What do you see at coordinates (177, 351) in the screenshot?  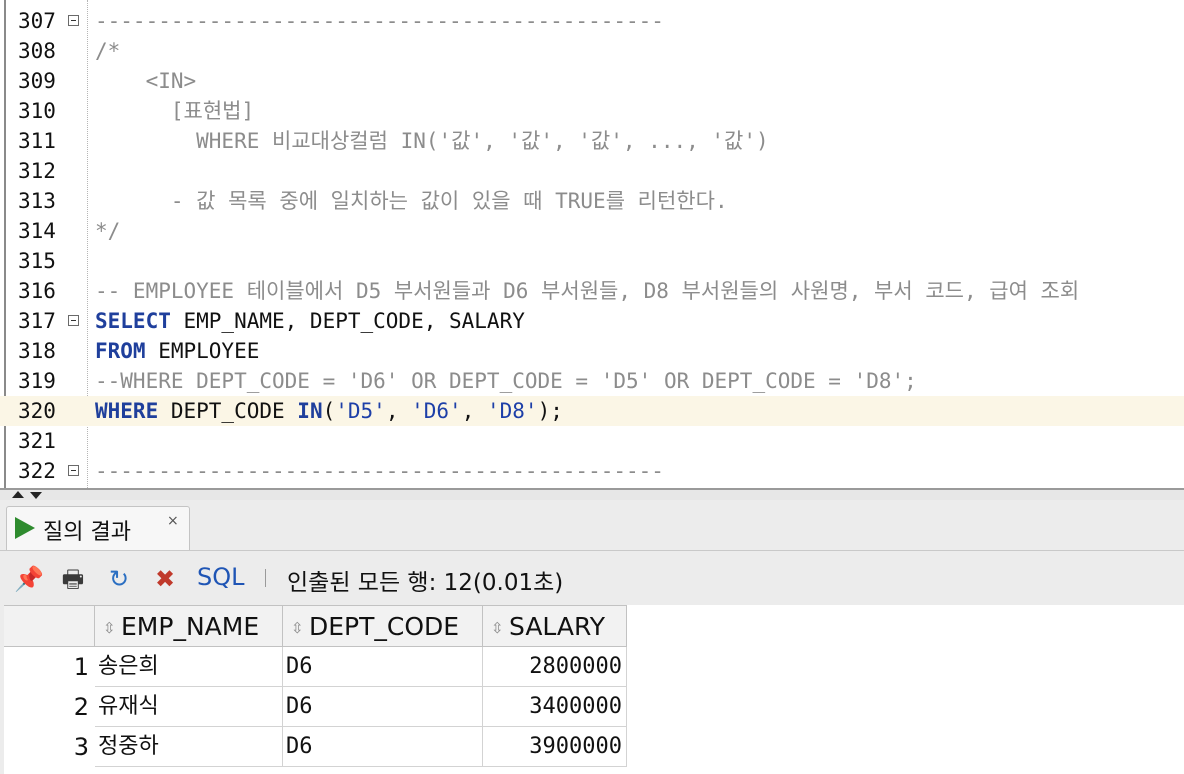 I see `code-text: FROM EMPLOYEE` at bounding box center [177, 351].